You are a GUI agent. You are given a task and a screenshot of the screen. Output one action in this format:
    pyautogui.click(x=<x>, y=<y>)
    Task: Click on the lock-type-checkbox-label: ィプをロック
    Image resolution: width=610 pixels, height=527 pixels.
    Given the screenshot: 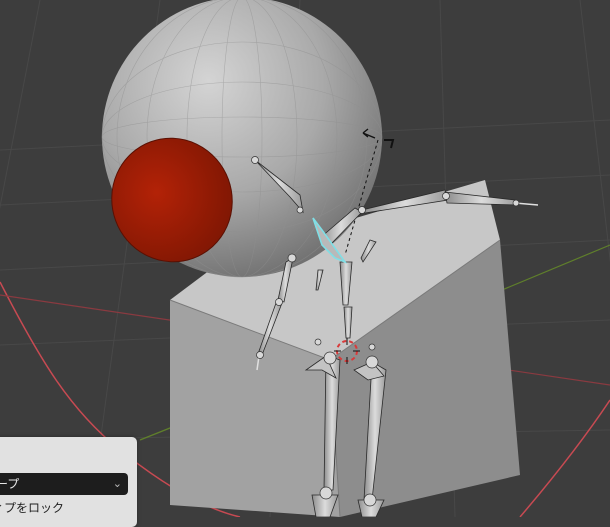 What is the action you would take?
    pyautogui.click(x=32, y=507)
    